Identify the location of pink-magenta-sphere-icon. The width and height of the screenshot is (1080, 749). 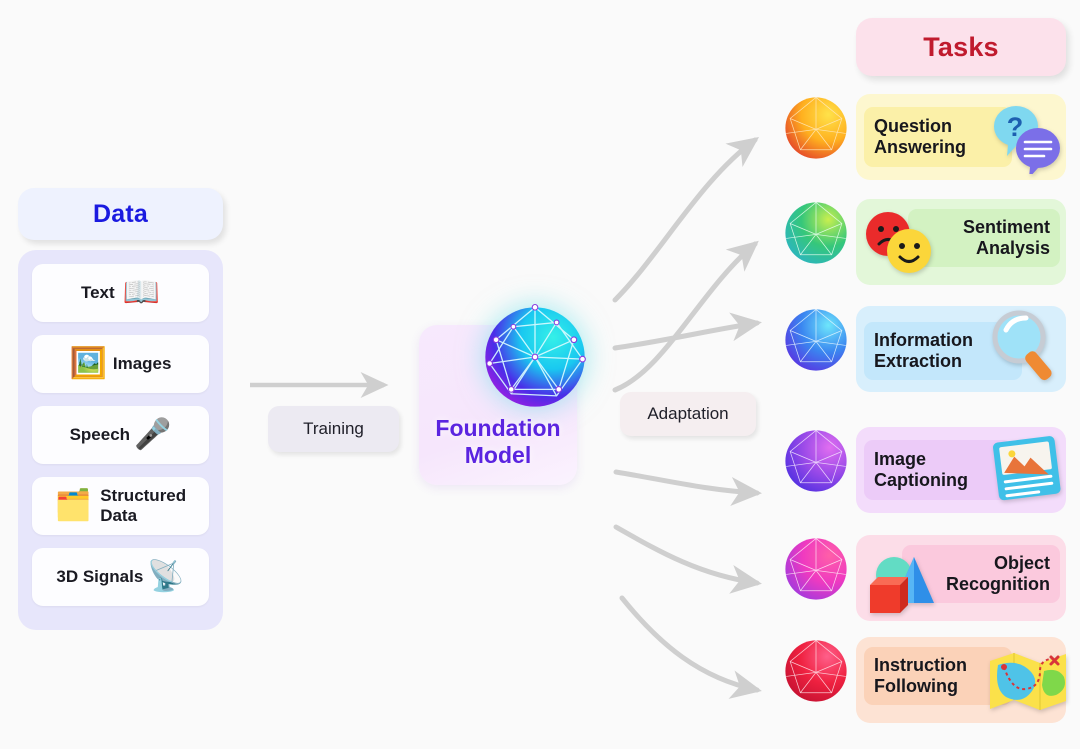
(816, 568).